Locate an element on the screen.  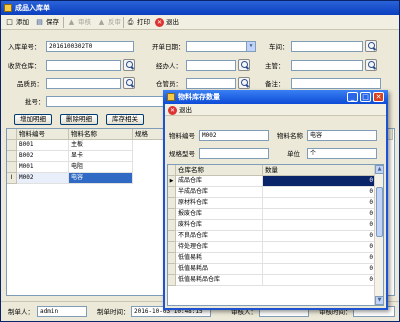
warehouse-label: 收货仓库： is located at coordinates (24, 66).